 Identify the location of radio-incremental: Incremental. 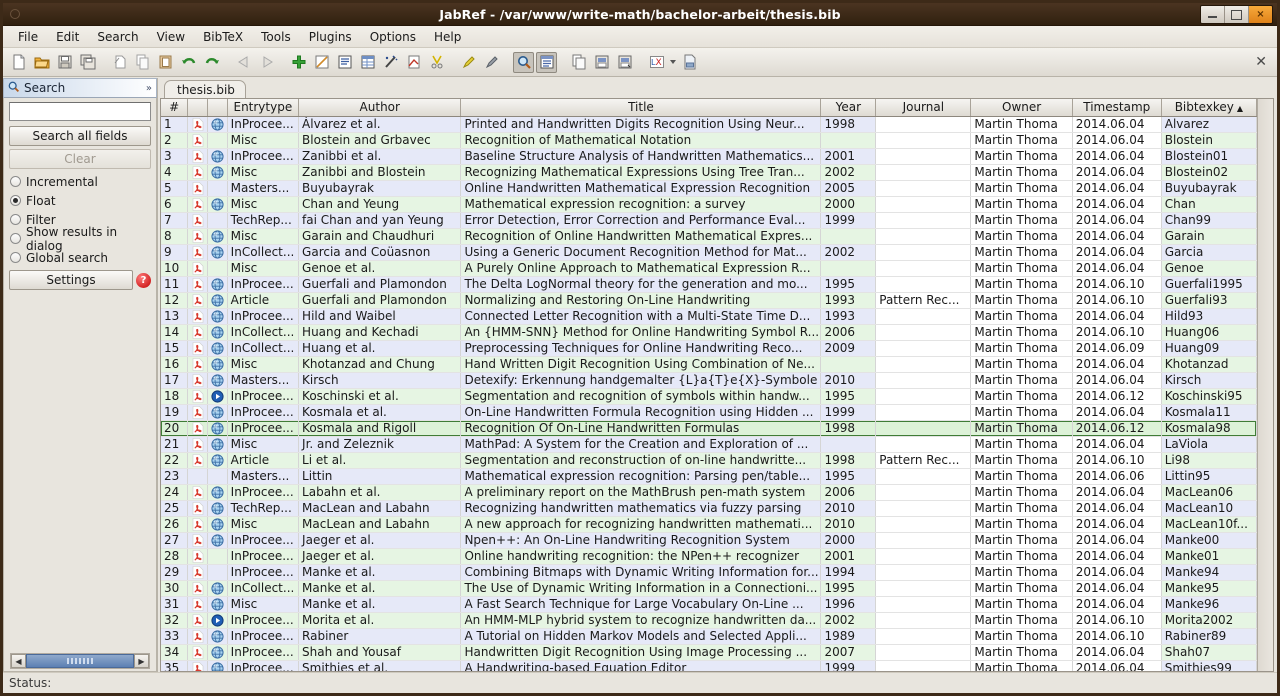
(80, 181).